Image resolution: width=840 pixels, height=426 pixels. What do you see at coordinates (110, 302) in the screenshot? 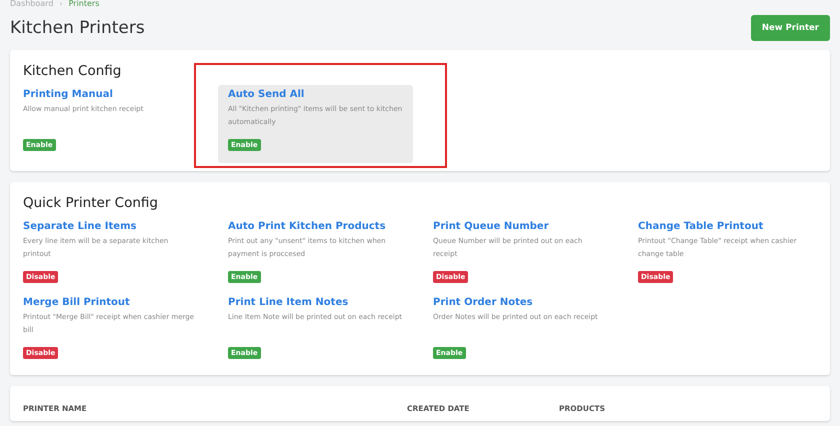
I see `setting-link: Merge Bill Printout` at bounding box center [110, 302].